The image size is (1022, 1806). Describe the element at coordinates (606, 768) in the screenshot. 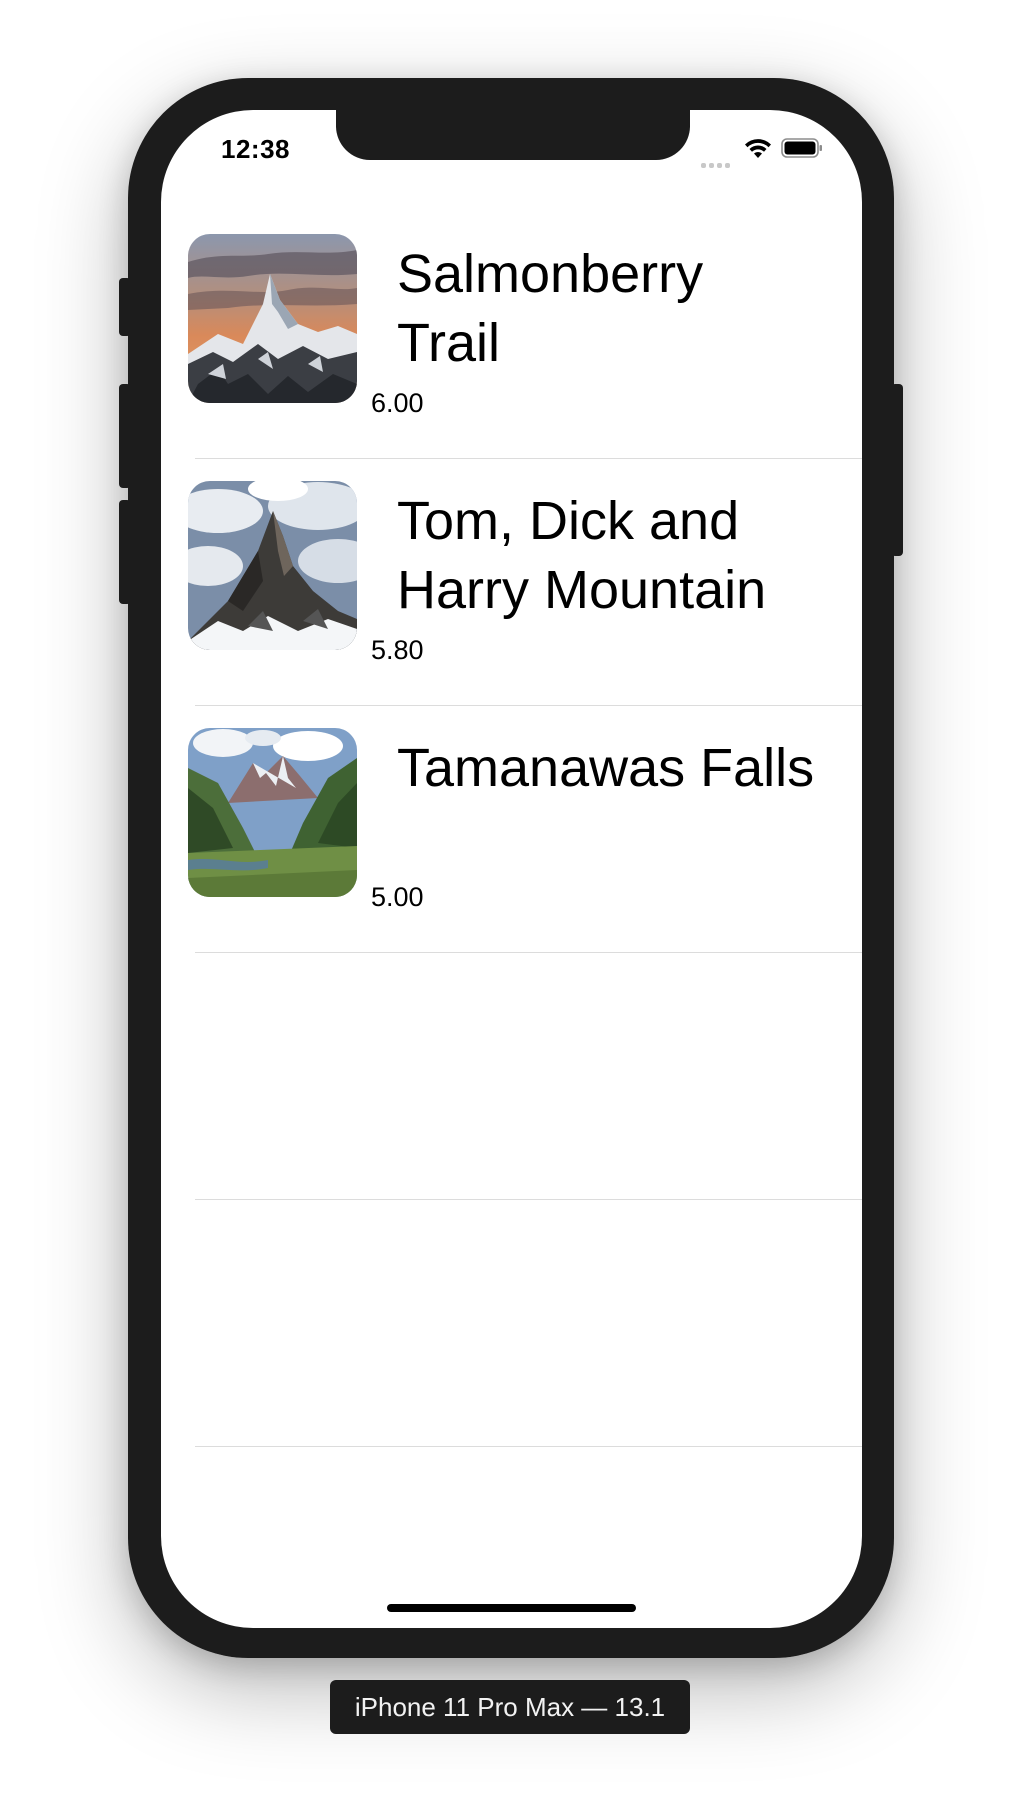

I see `trail-title: Tamanawas Falls` at that location.